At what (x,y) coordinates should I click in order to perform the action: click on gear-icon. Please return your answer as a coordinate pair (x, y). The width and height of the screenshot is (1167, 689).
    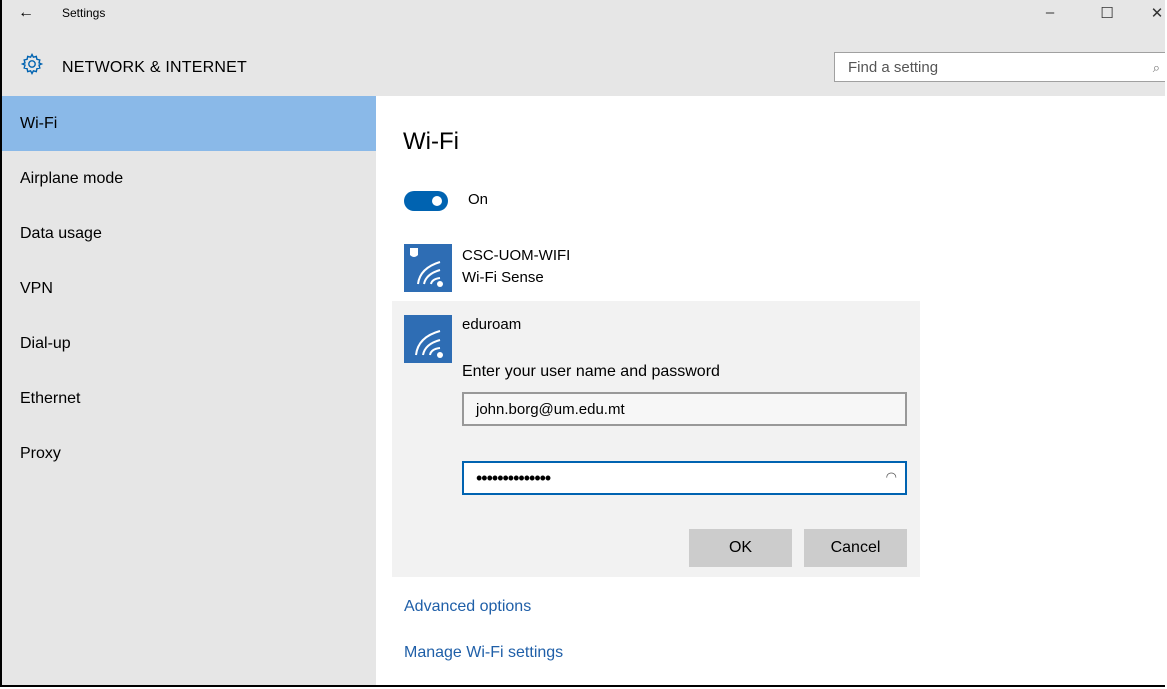
    Looking at the image, I should click on (32, 64).